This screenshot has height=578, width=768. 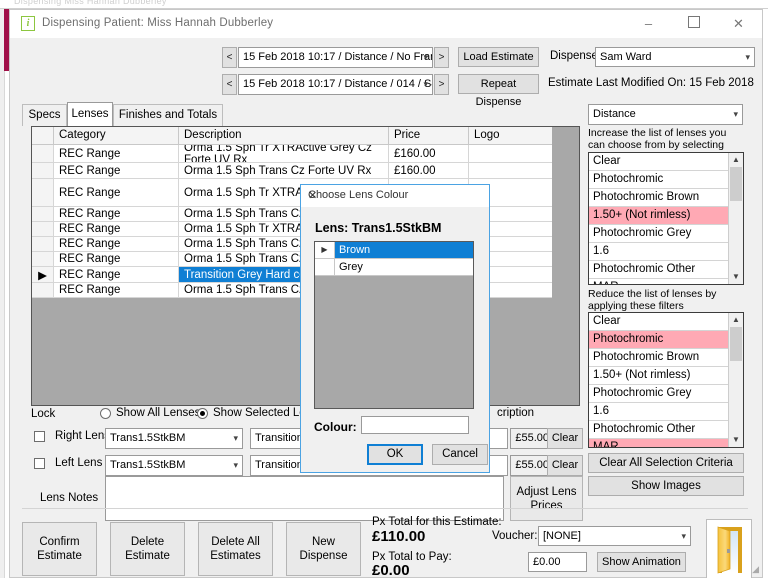 I want to click on delete-all-estimates-button: Delete All Estimates, so click(x=235, y=549).